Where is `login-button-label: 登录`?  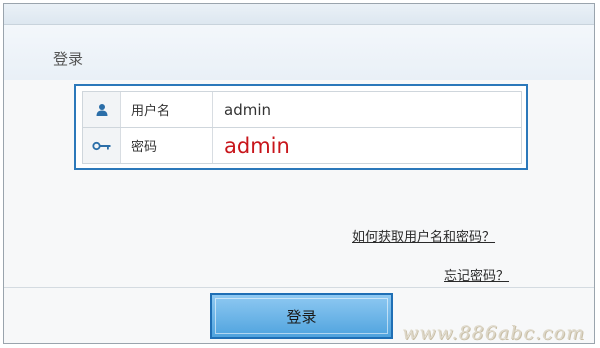
login-button-label: 登录 is located at coordinates (301, 316).